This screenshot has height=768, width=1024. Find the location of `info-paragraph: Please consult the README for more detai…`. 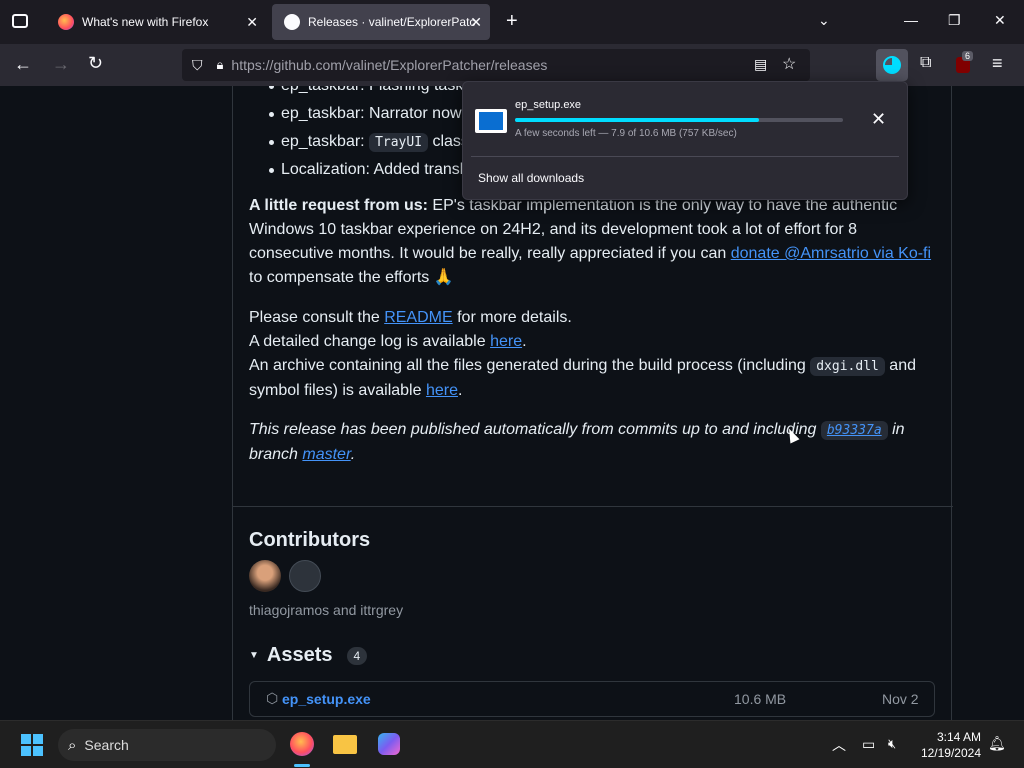

info-paragraph: Please consult the README for more detai… is located at coordinates (582, 354).